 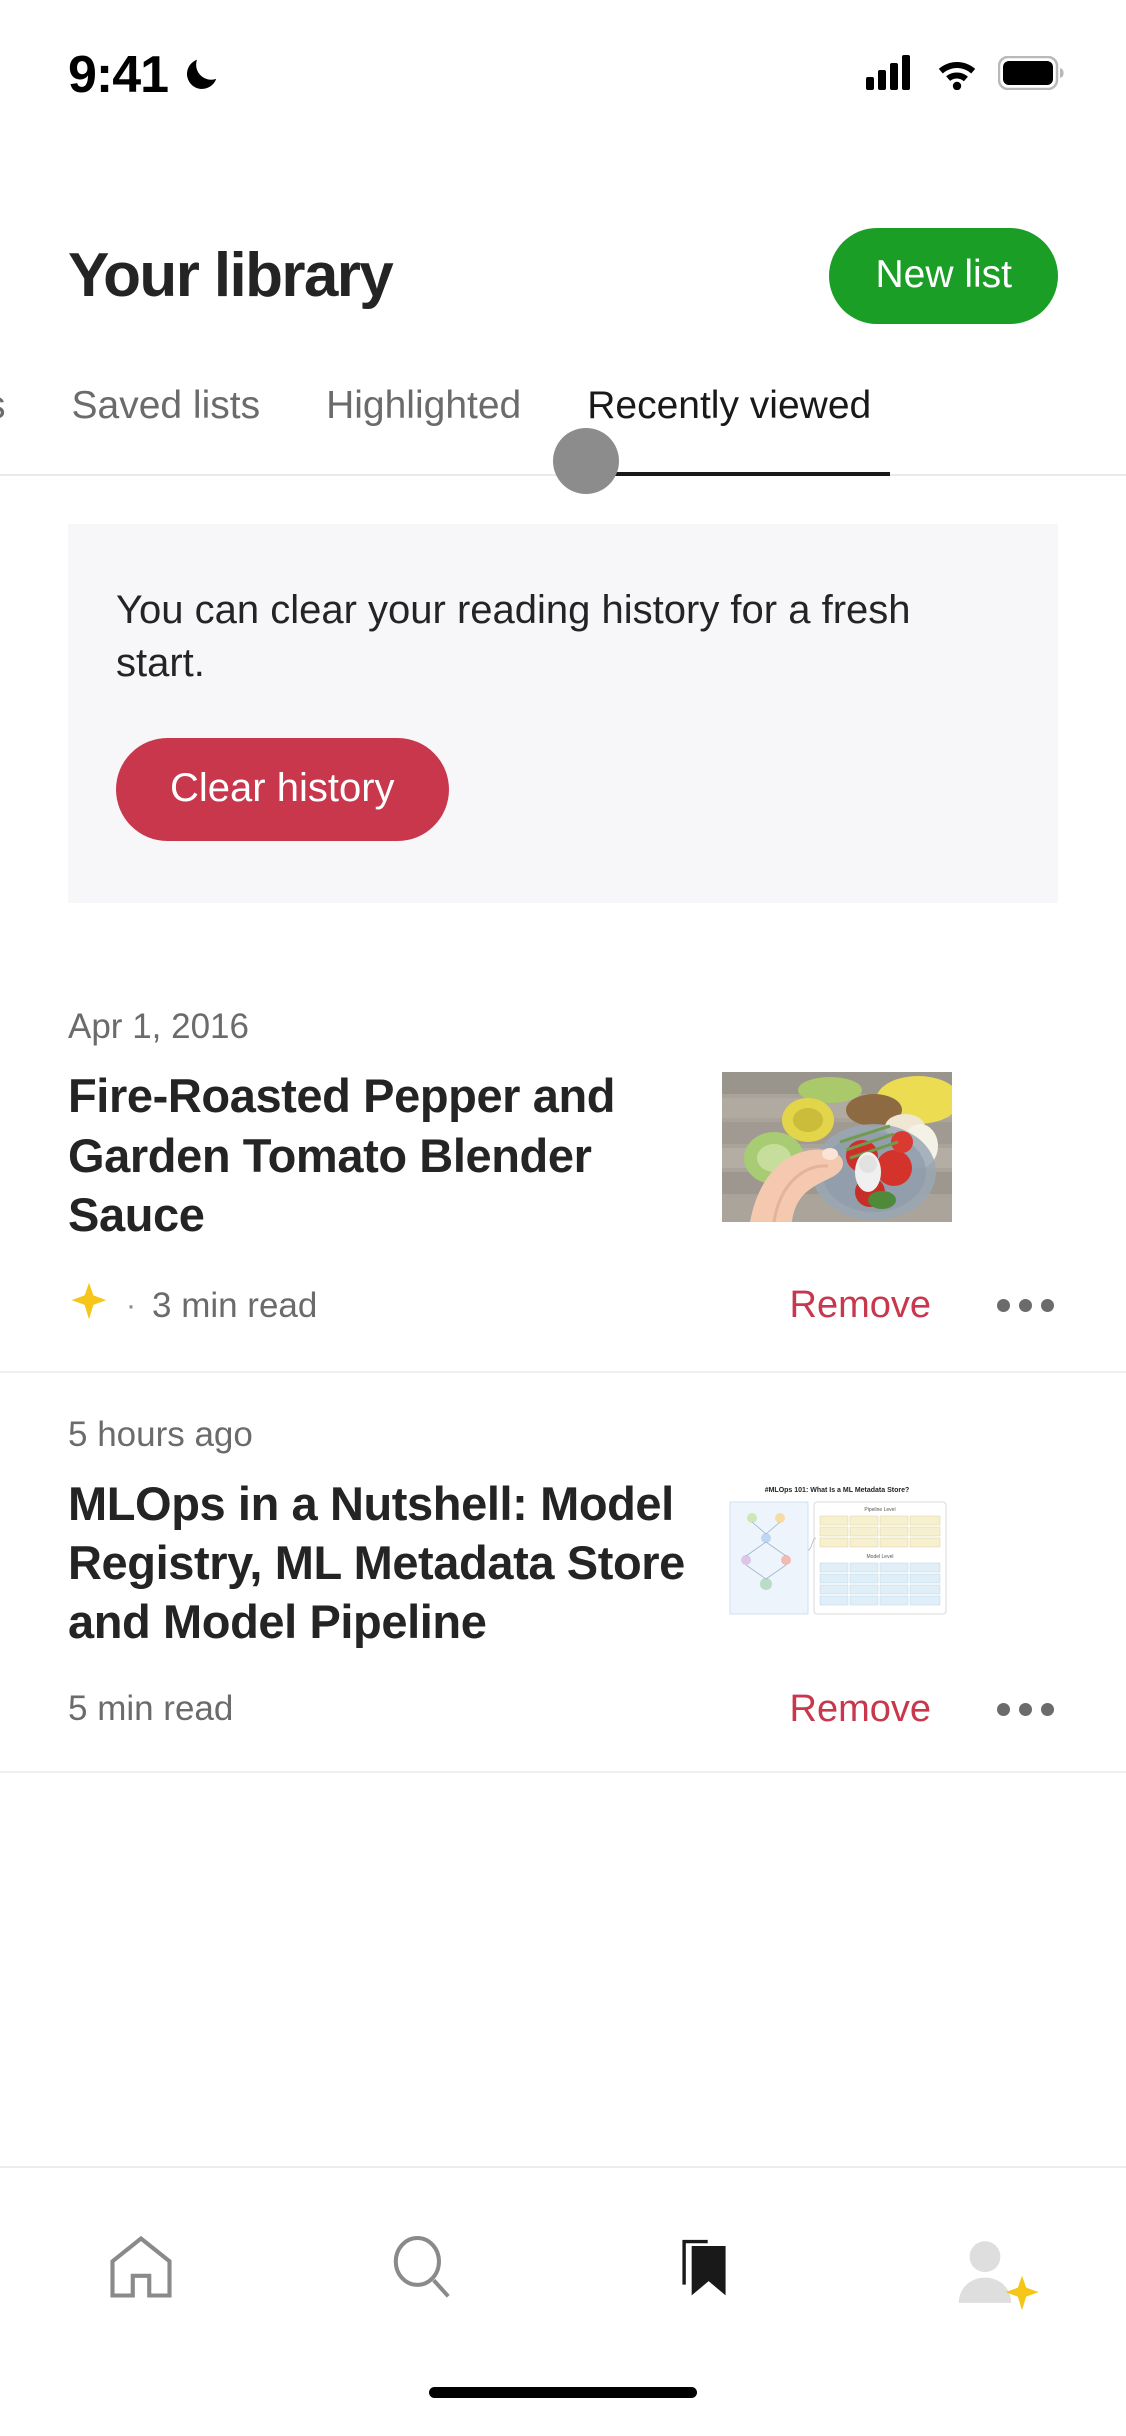 I want to click on status-bar-right, so click(x=965, y=75).